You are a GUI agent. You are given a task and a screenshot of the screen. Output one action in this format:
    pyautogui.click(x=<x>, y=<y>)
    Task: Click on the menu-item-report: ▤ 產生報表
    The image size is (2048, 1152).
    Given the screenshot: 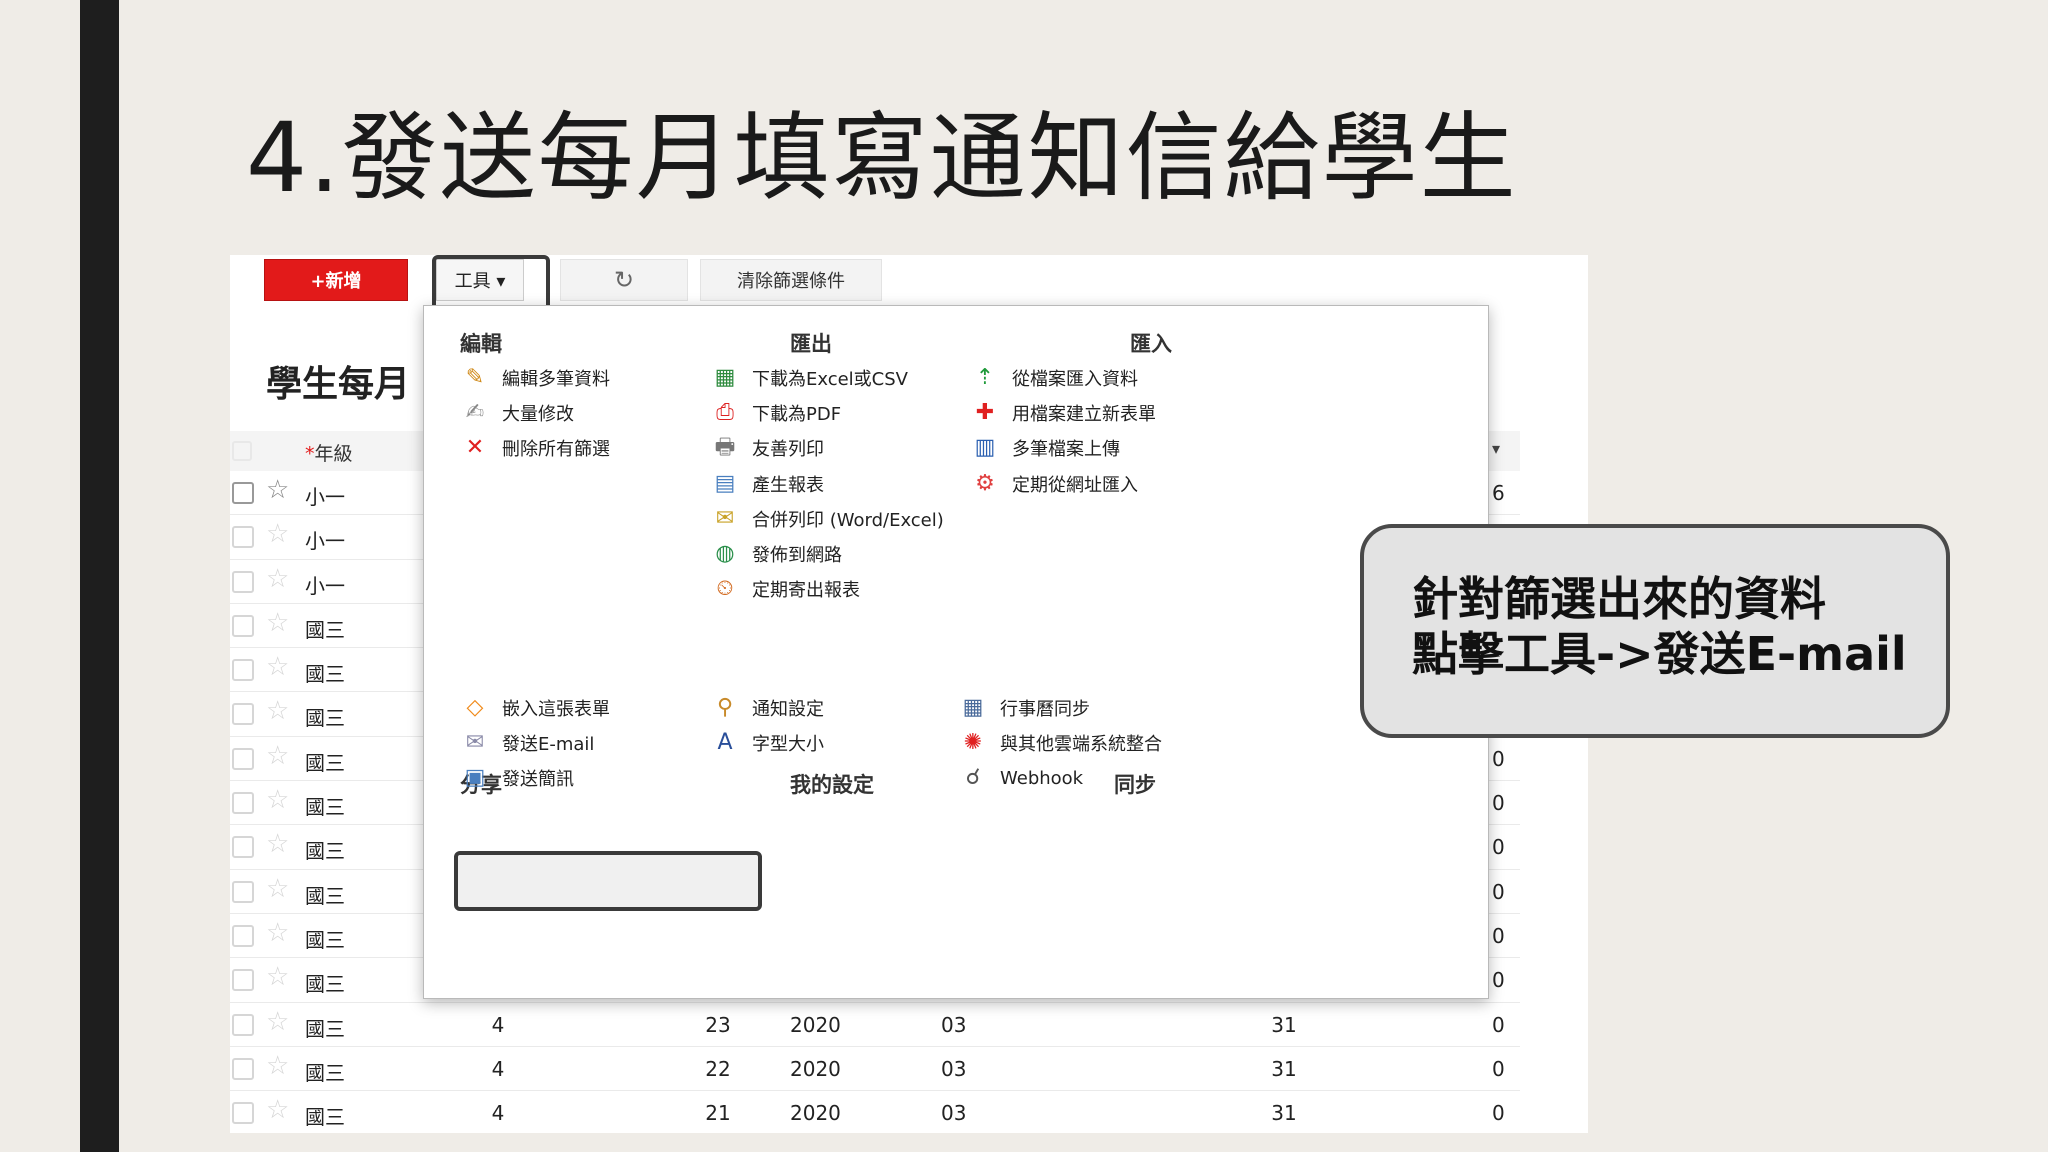 What is the action you would take?
    pyautogui.click(x=767, y=484)
    